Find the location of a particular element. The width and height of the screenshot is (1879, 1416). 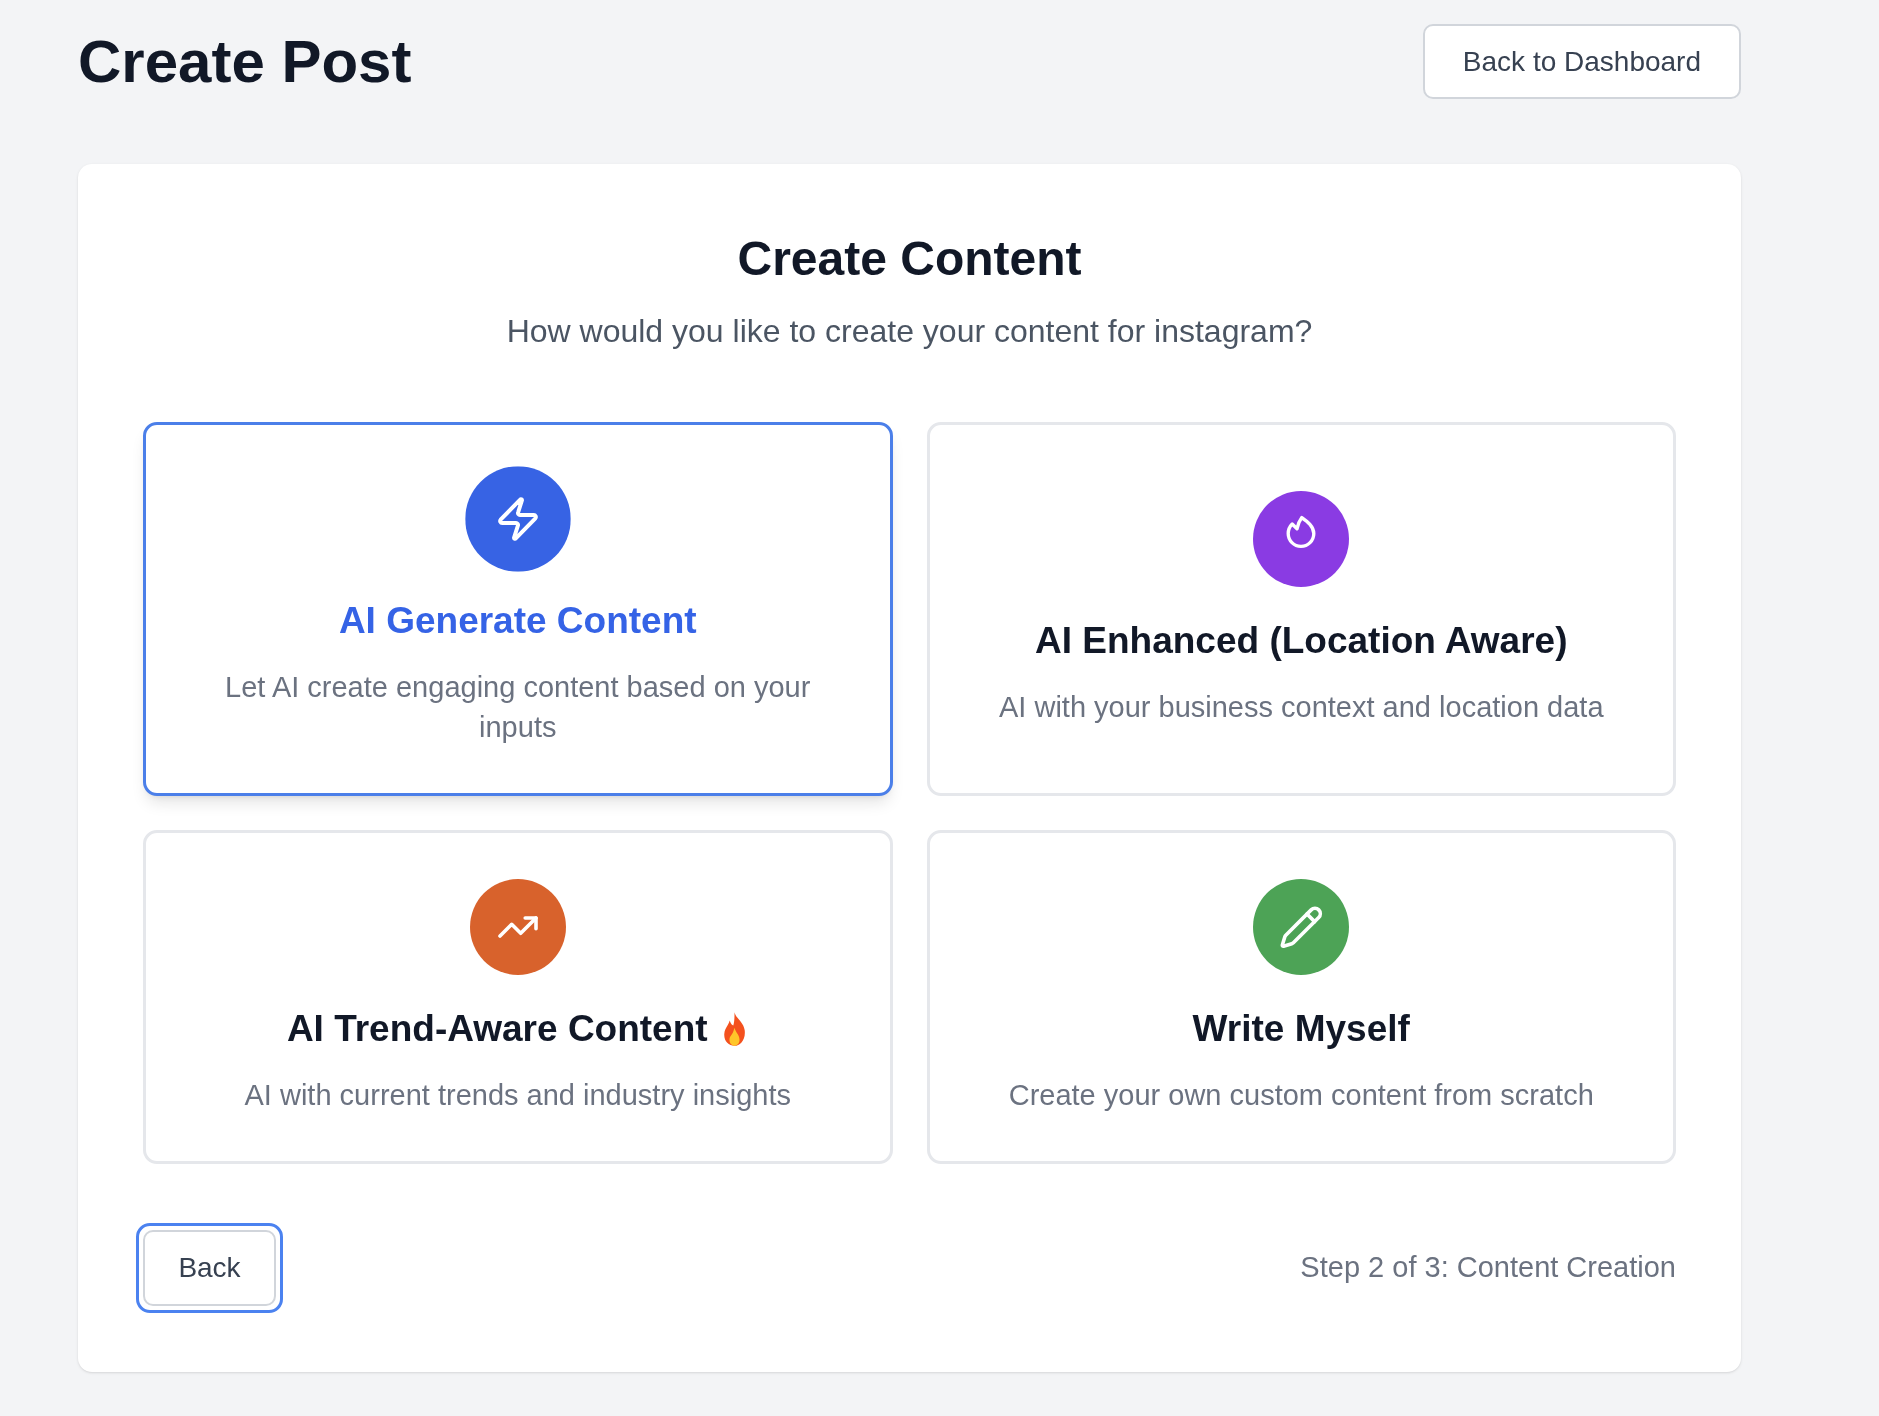

option-title: AI Generate Content is located at coordinates (517, 621).